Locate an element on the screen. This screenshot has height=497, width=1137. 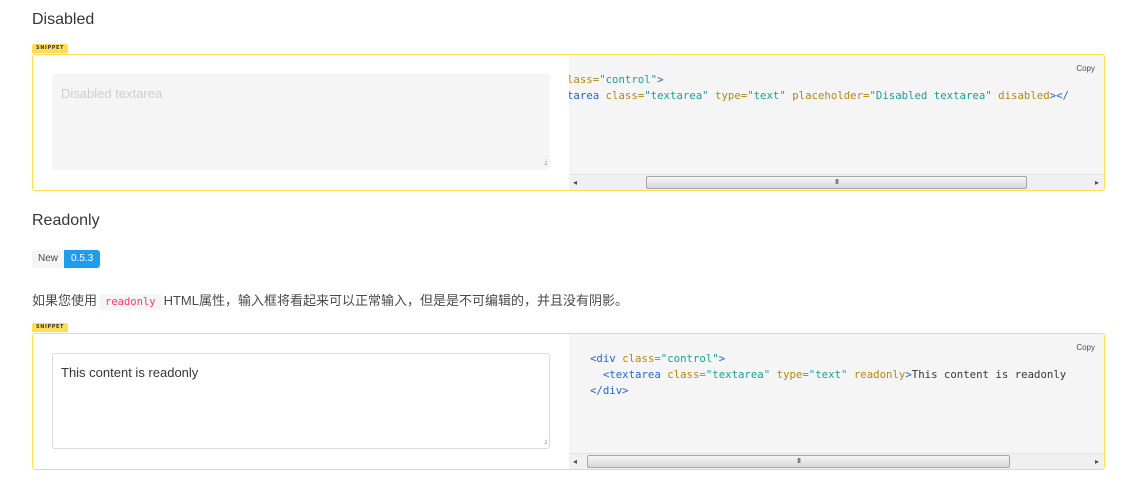
snippet-preview: This content is readonly .:i is located at coordinates (301, 401).